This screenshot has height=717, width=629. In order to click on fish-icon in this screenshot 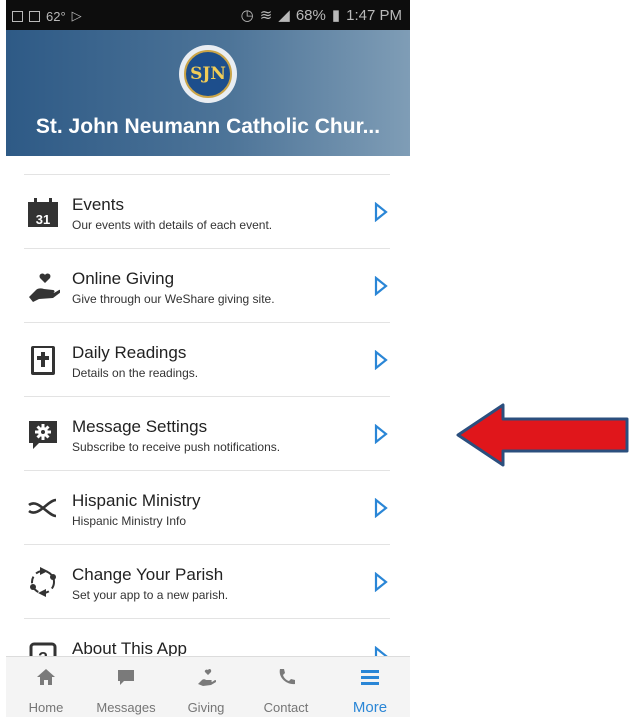, I will do `click(43, 508)`.